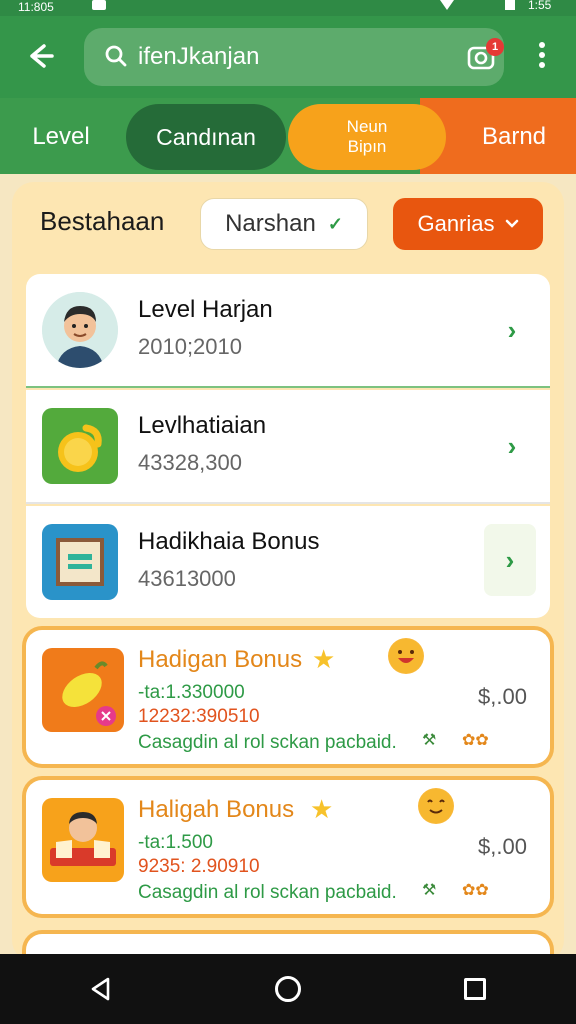 This screenshot has height=1024, width=576. I want to click on row-subtitle: 43328,300, so click(190, 462).